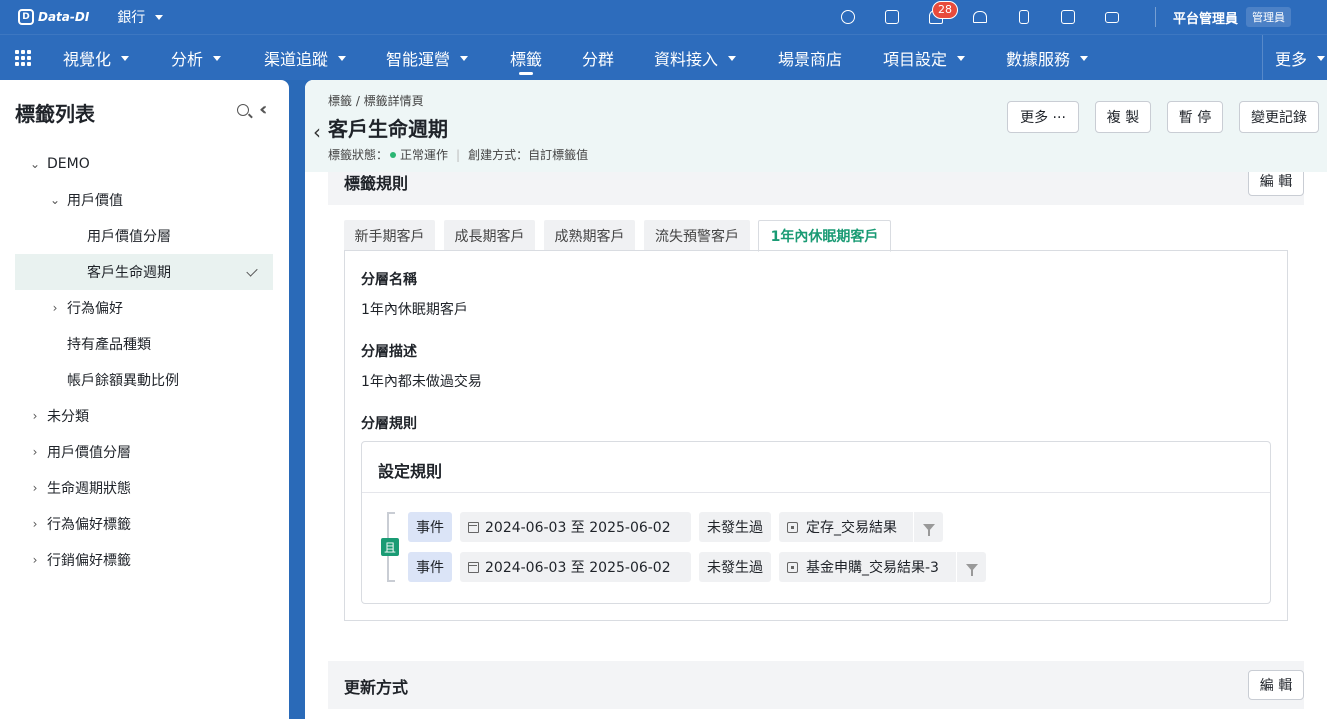 This screenshot has height=719, width=1327. What do you see at coordinates (980, 17) in the screenshot?
I see `stamp-icon` at bounding box center [980, 17].